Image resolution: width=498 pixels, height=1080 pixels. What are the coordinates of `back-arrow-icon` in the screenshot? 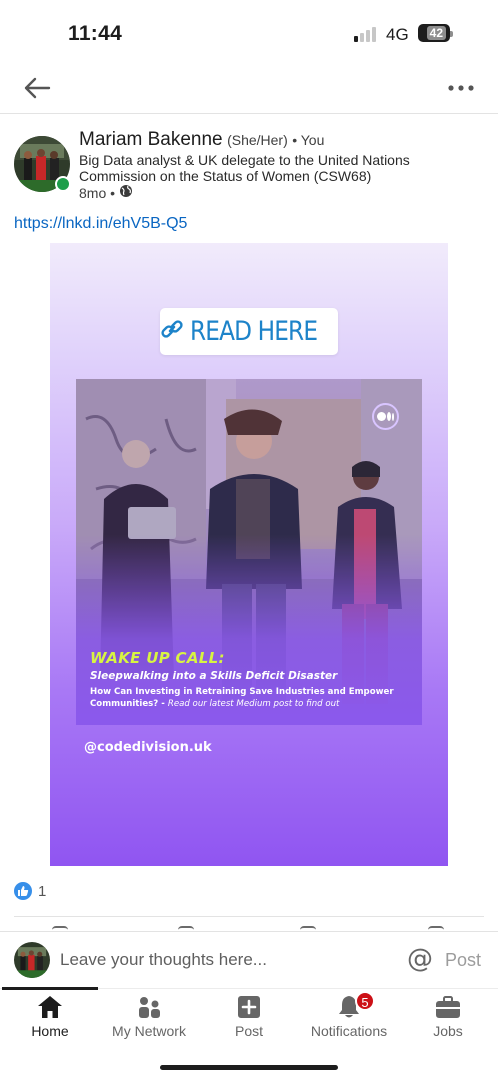 It's located at (37, 88).